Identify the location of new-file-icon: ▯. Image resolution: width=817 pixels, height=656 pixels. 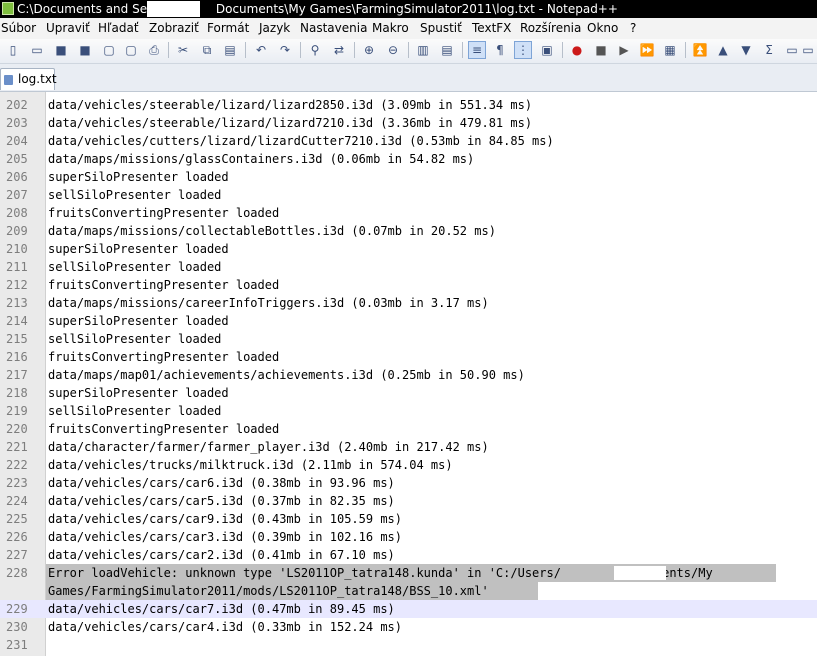
(13, 50).